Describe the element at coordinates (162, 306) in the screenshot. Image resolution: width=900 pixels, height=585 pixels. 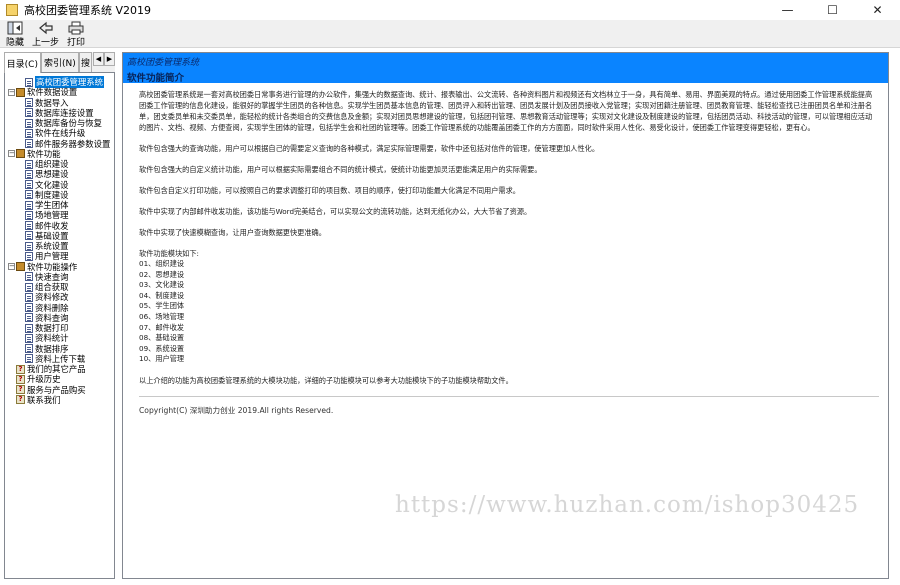
I see `list-item: 05、学生团体` at that location.